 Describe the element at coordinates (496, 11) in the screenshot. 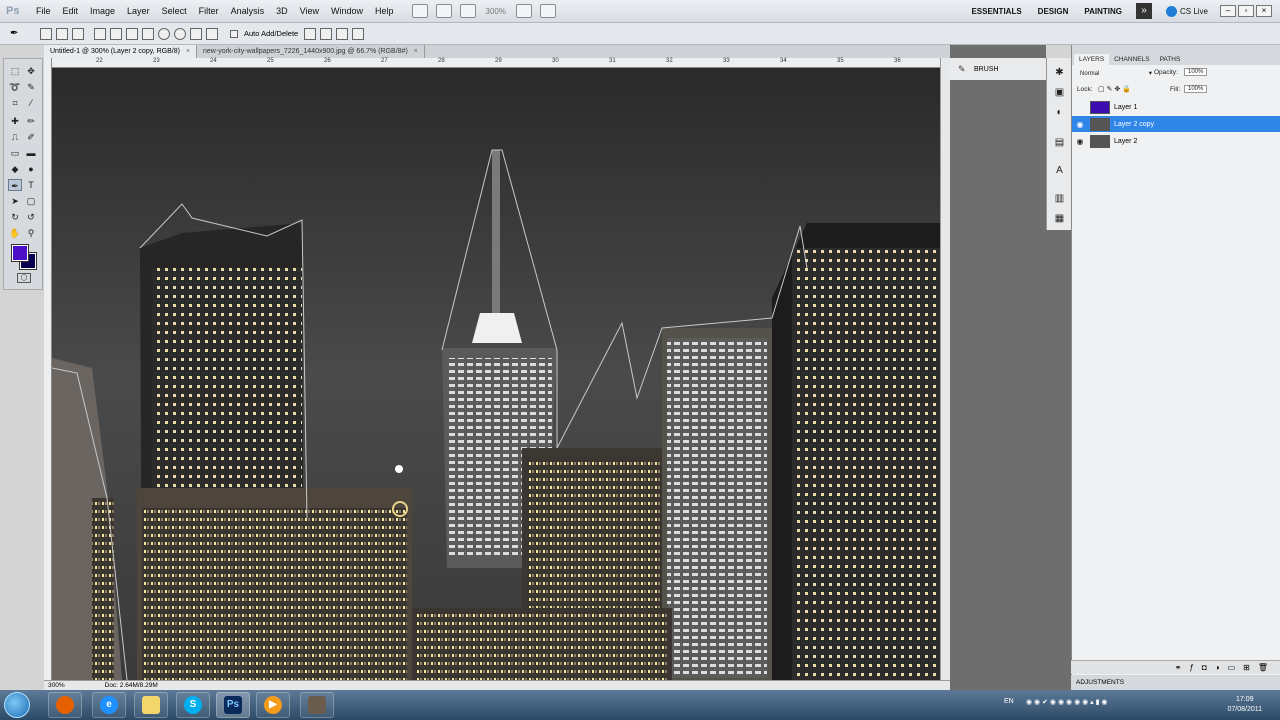

I see `zoom-level: 300%` at that location.